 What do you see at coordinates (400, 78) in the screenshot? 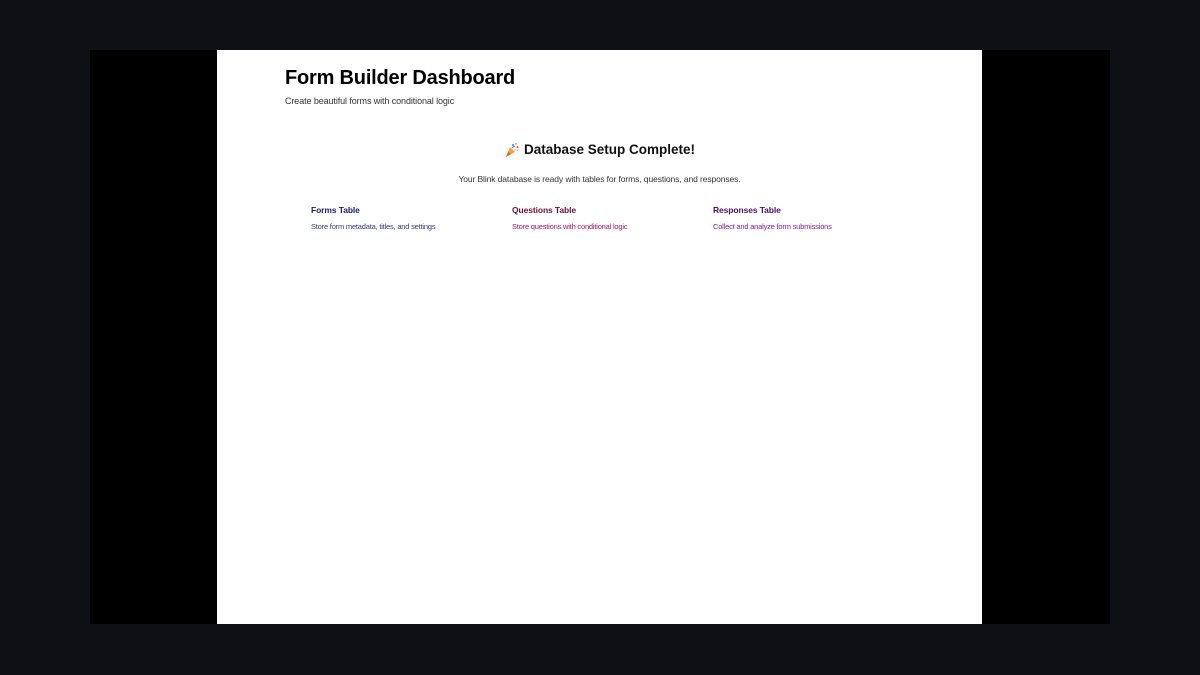
I see `page-title: Form Builder Dashboard` at bounding box center [400, 78].